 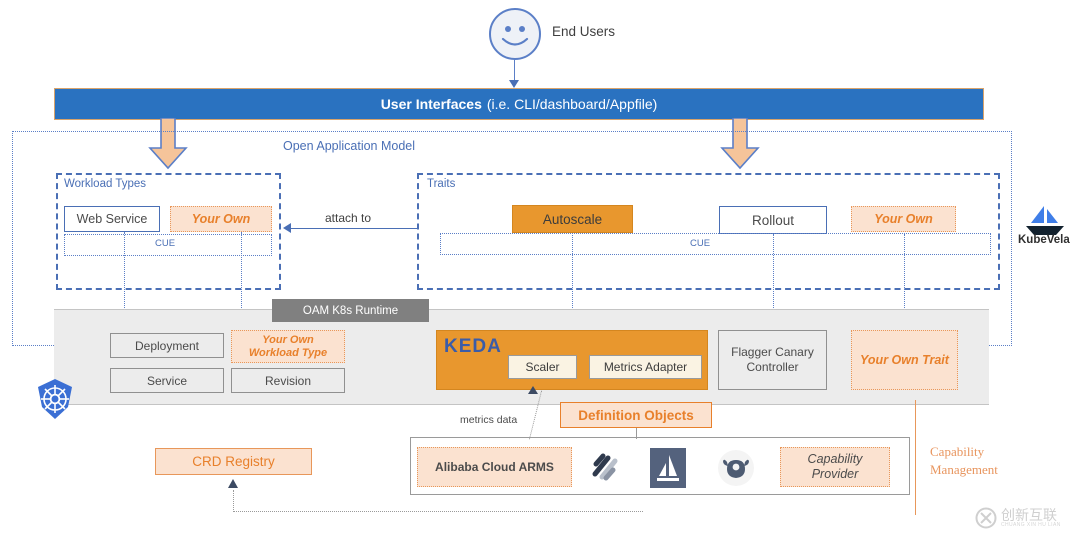 I want to click on attach-to-arrowhead, so click(x=287, y=228).